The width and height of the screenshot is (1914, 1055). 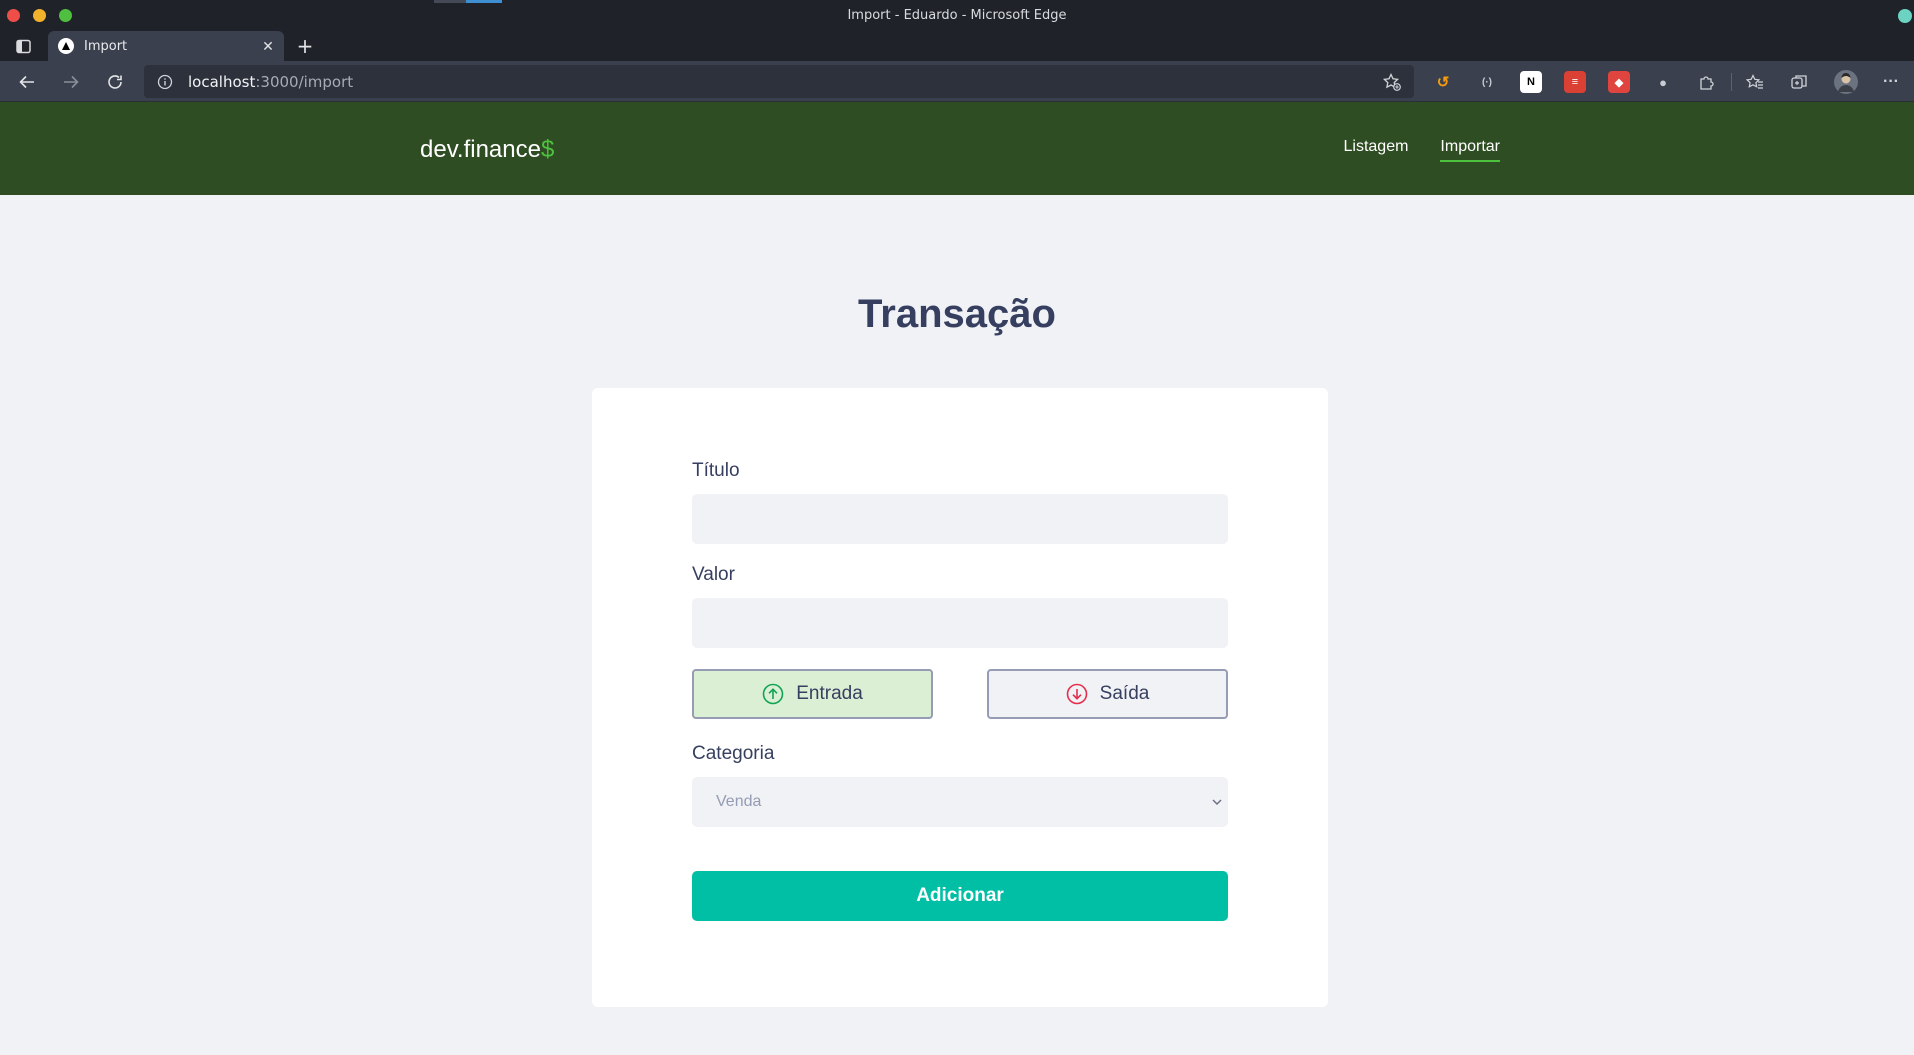 I want to click on todoist-icon: ≡, so click(x=1575, y=82).